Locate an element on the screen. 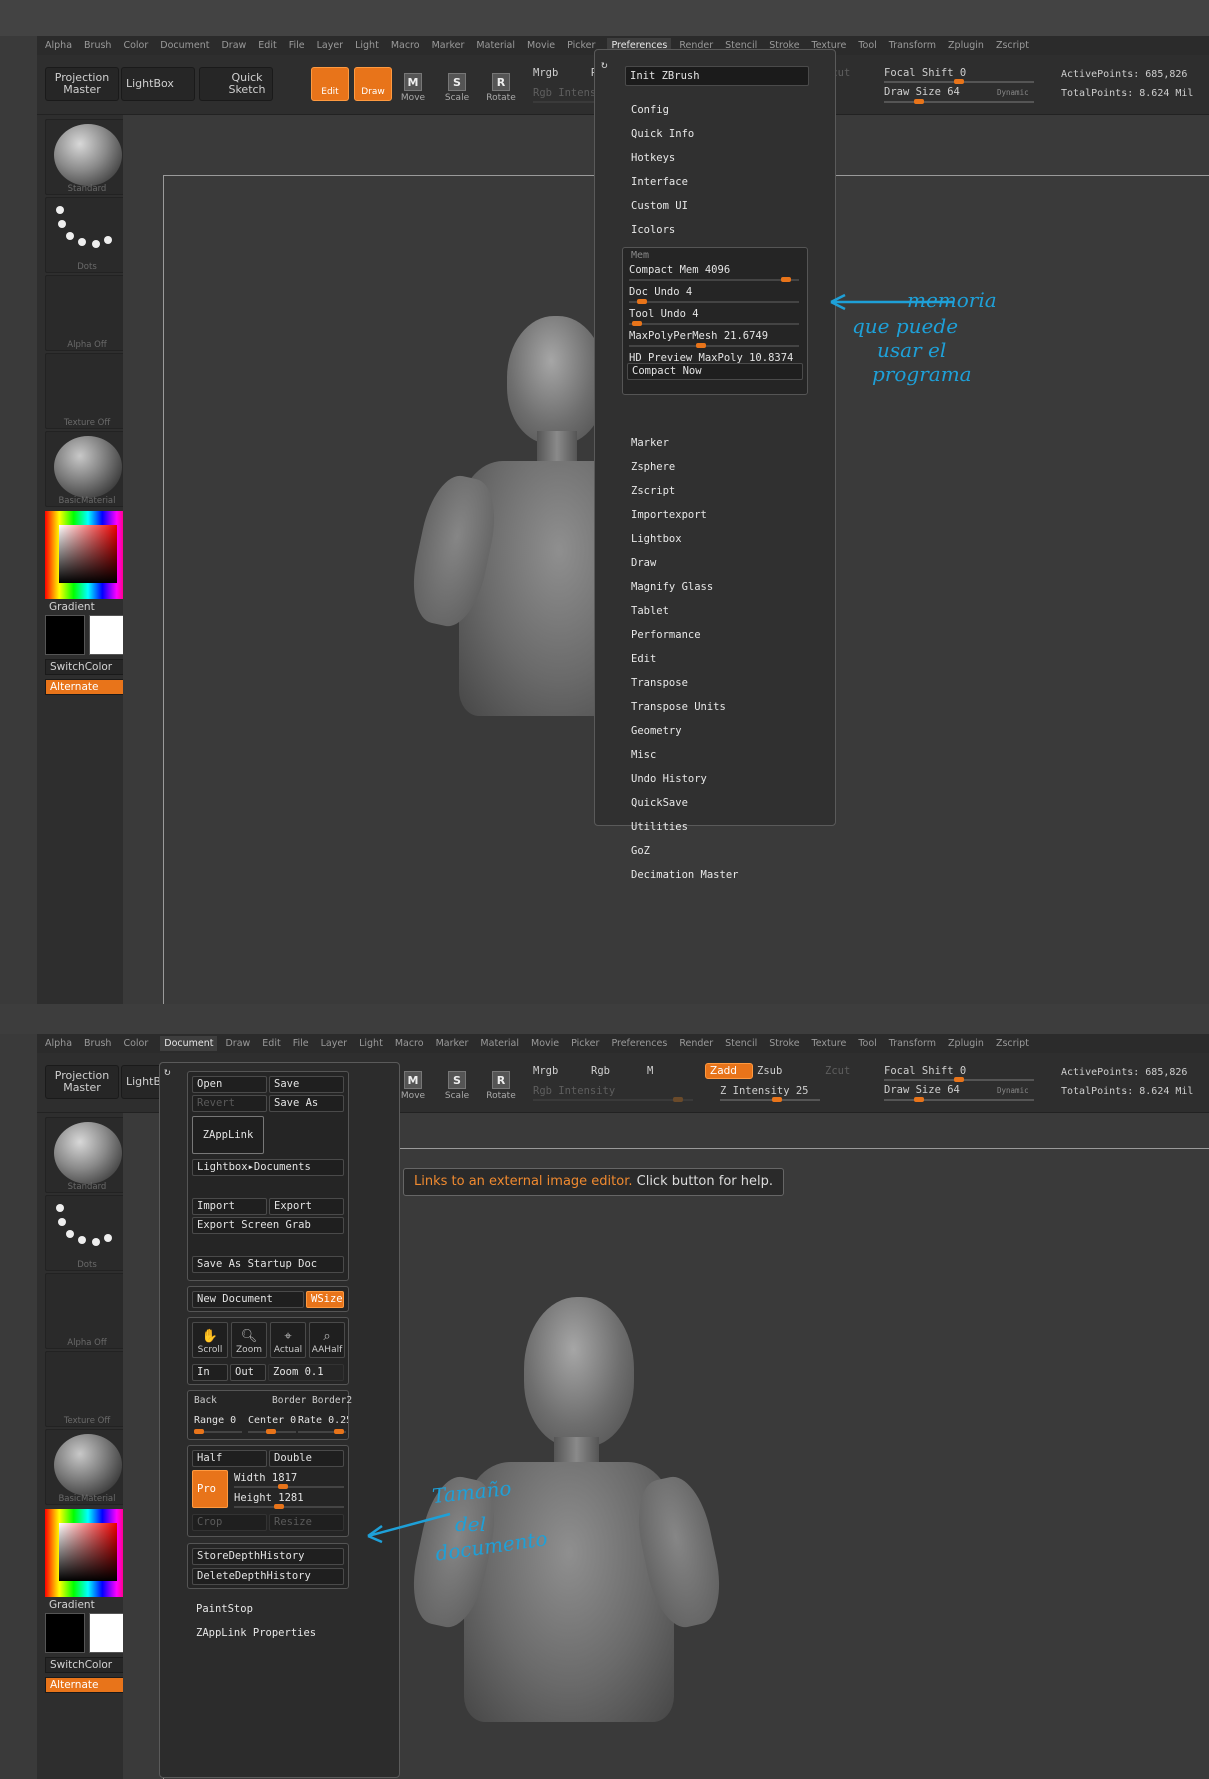 This screenshot has height=1779, width=1209. draw-button: Draw is located at coordinates (373, 84).